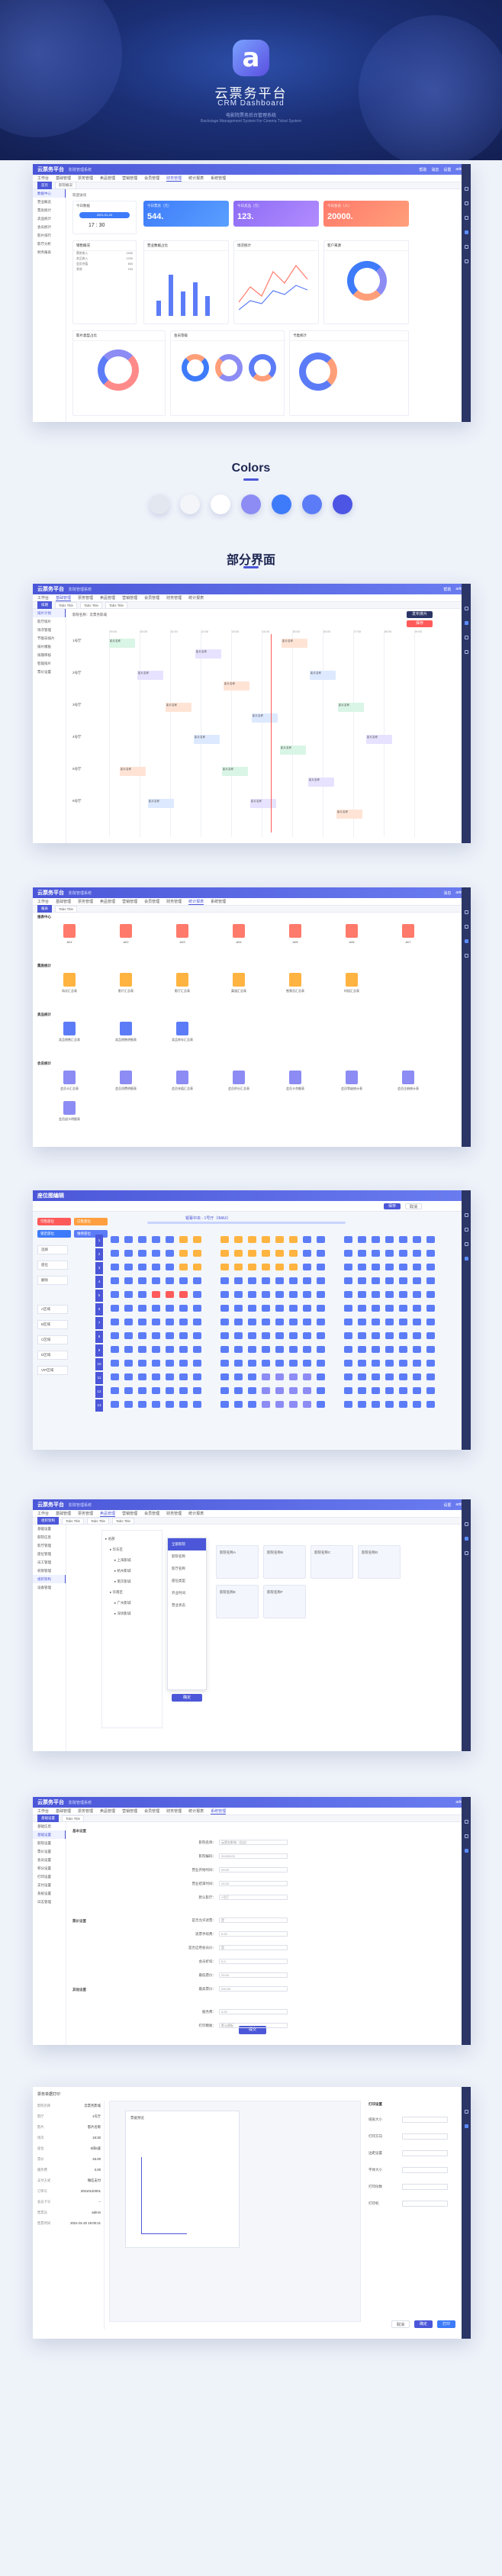  What do you see at coordinates (126, 1089) in the screenshot?
I see `report-name: 会员消费明细表` at bounding box center [126, 1089].